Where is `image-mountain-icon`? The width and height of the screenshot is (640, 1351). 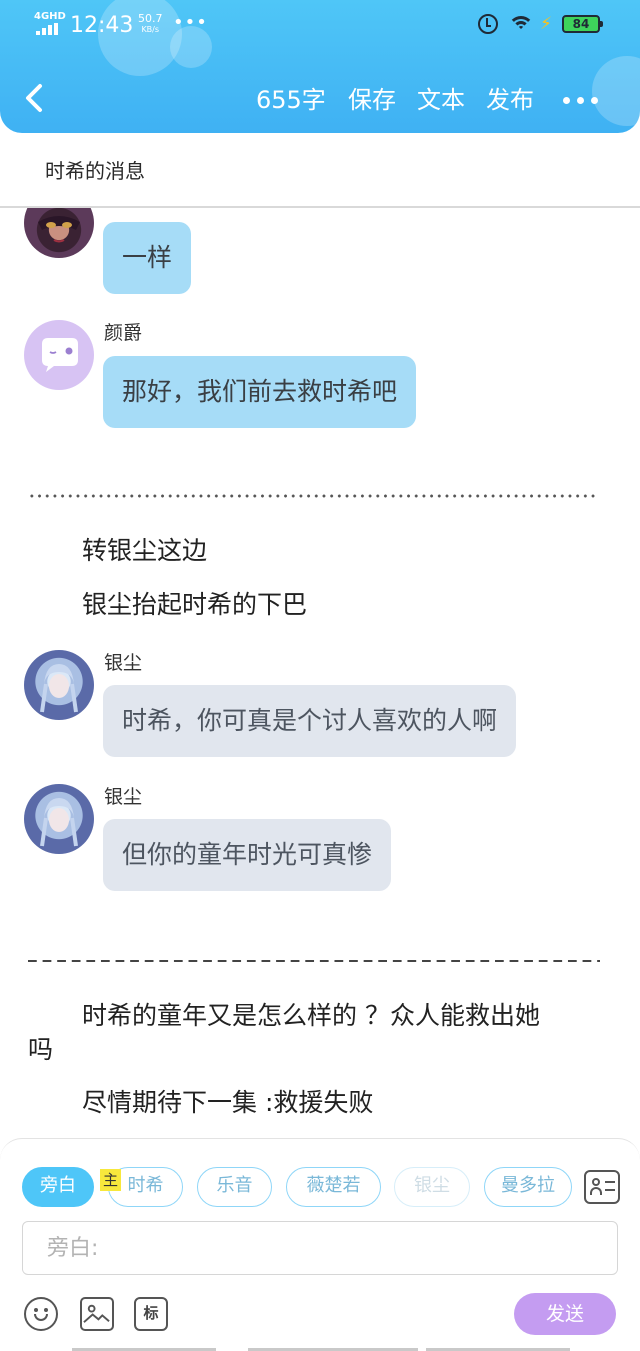 image-mountain-icon is located at coordinates (96, 1313).